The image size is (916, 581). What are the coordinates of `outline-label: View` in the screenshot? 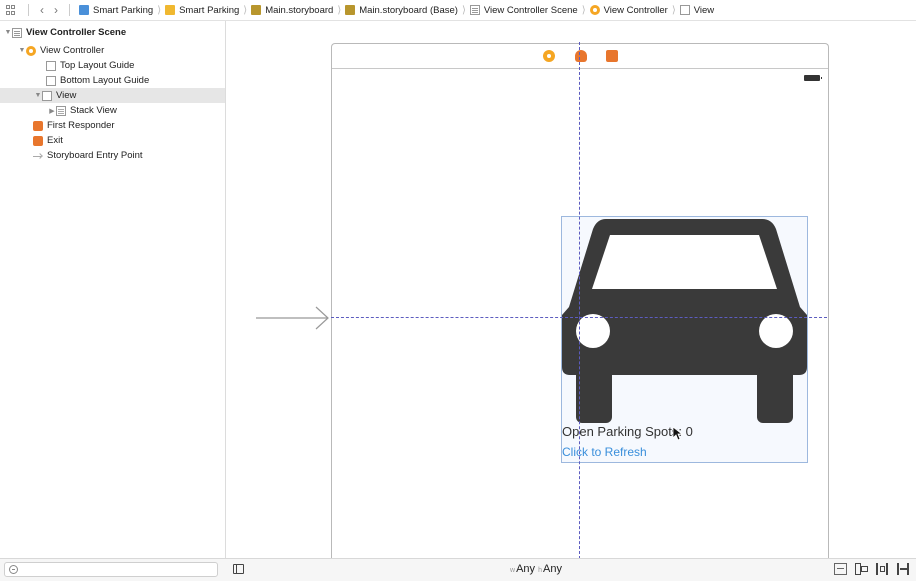 It's located at (66, 95).